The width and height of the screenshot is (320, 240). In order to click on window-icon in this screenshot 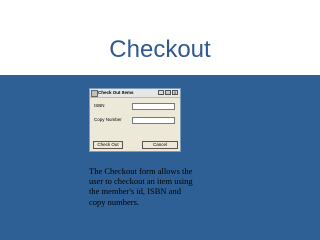, I will do `click(94, 93)`.